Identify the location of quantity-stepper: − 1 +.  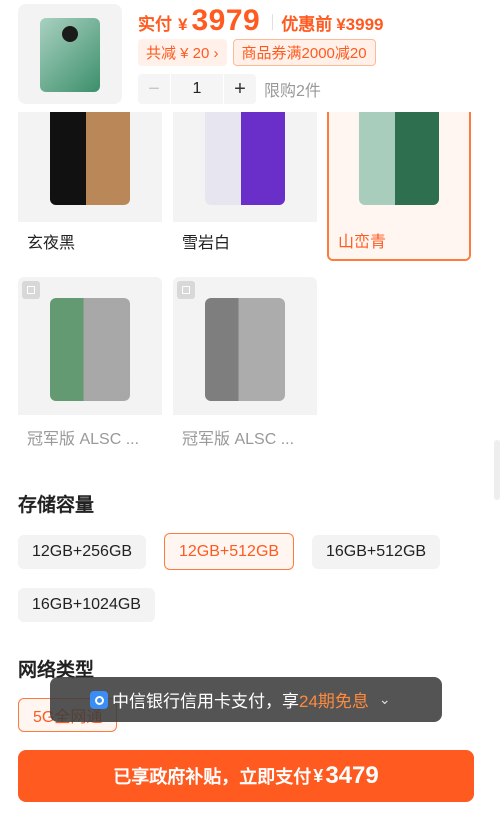
(197, 89).